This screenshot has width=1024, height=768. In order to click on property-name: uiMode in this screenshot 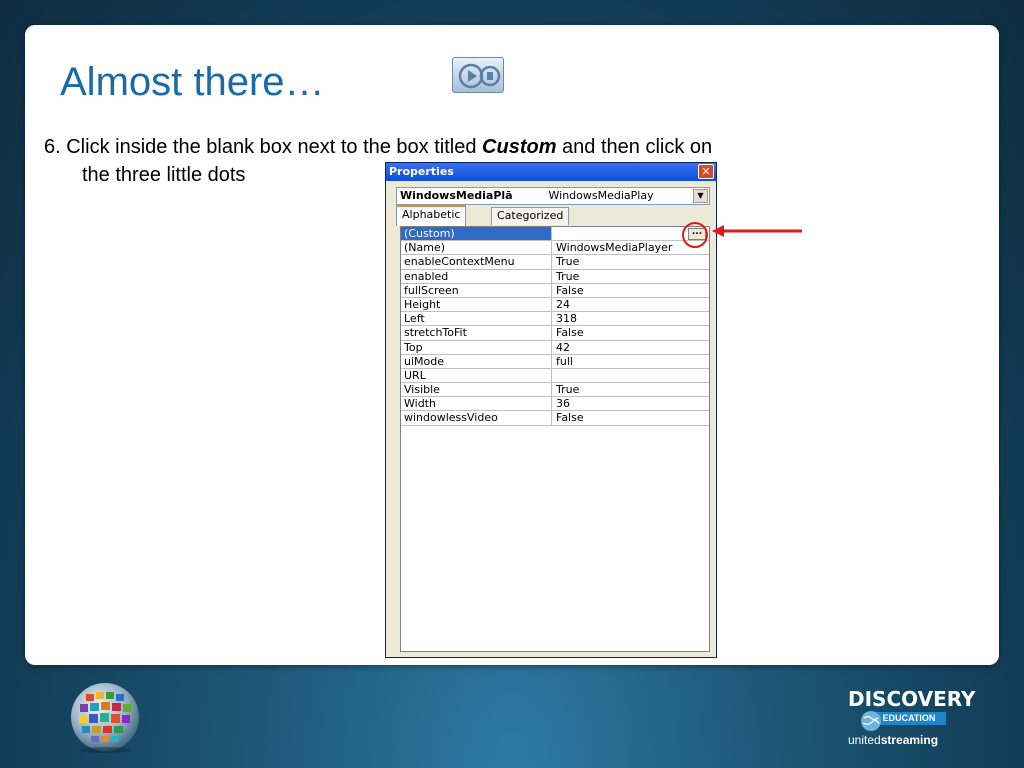, I will do `click(476, 361)`.